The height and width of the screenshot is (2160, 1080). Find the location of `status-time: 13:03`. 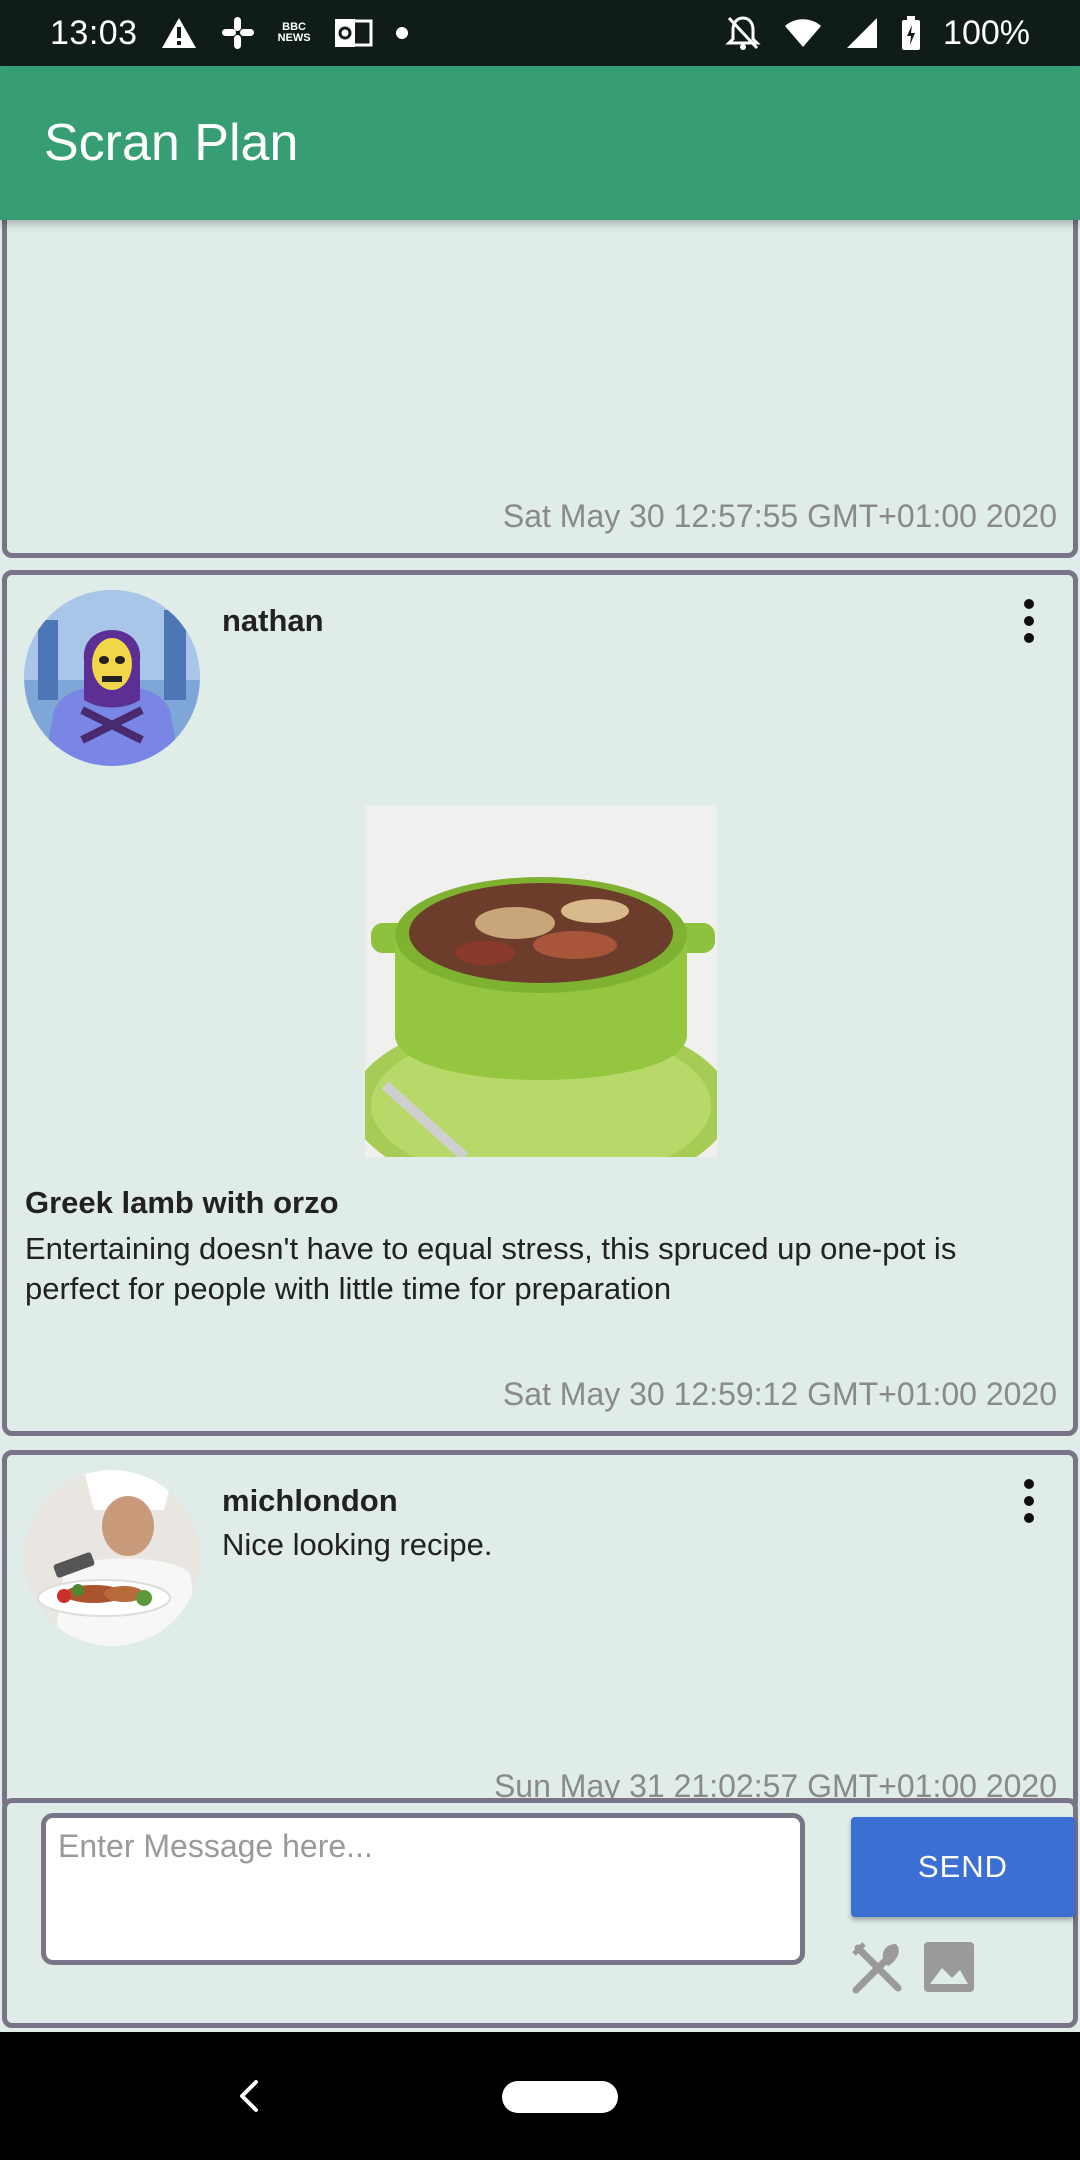

status-time: 13:03 is located at coordinates (94, 32).